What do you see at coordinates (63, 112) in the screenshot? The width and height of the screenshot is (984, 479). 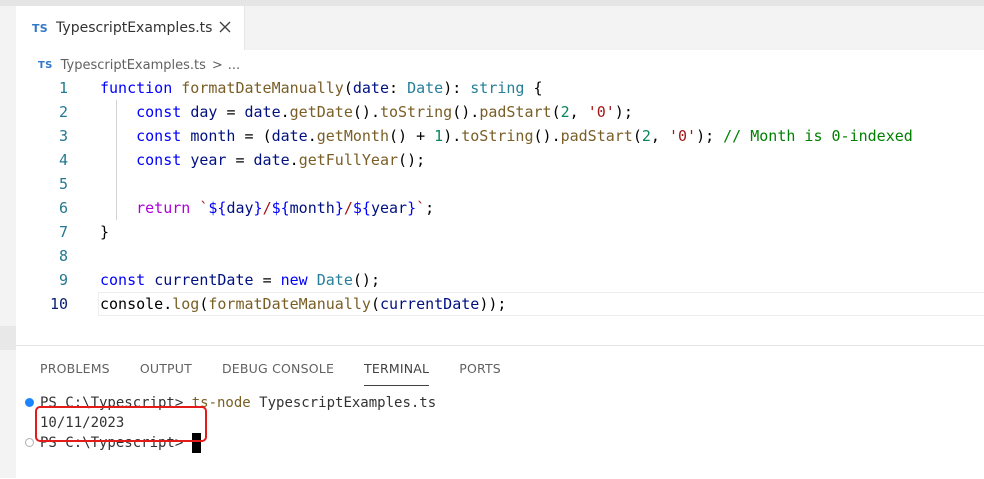 I see `line-number: 2` at bounding box center [63, 112].